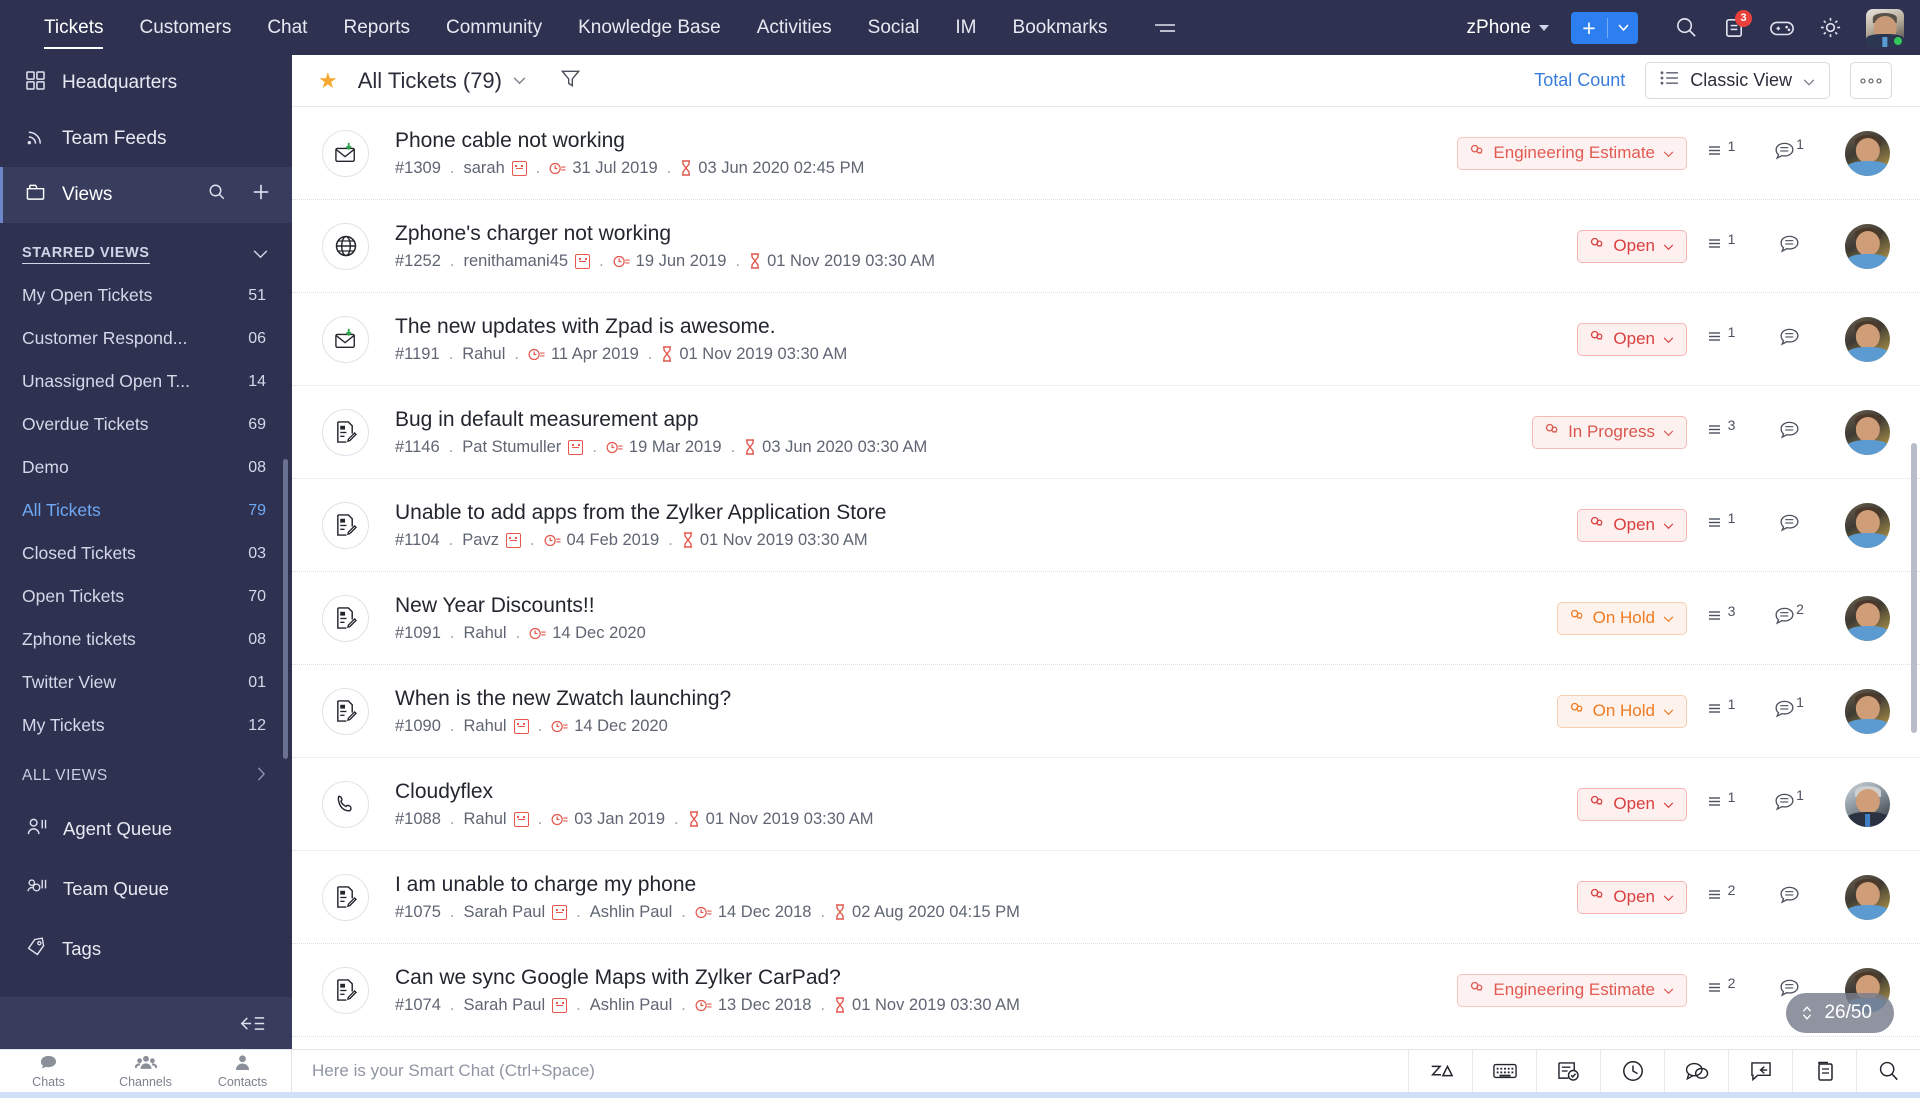  I want to click on ticket-subject: When is the new Zwatch launching?, so click(932, 699).